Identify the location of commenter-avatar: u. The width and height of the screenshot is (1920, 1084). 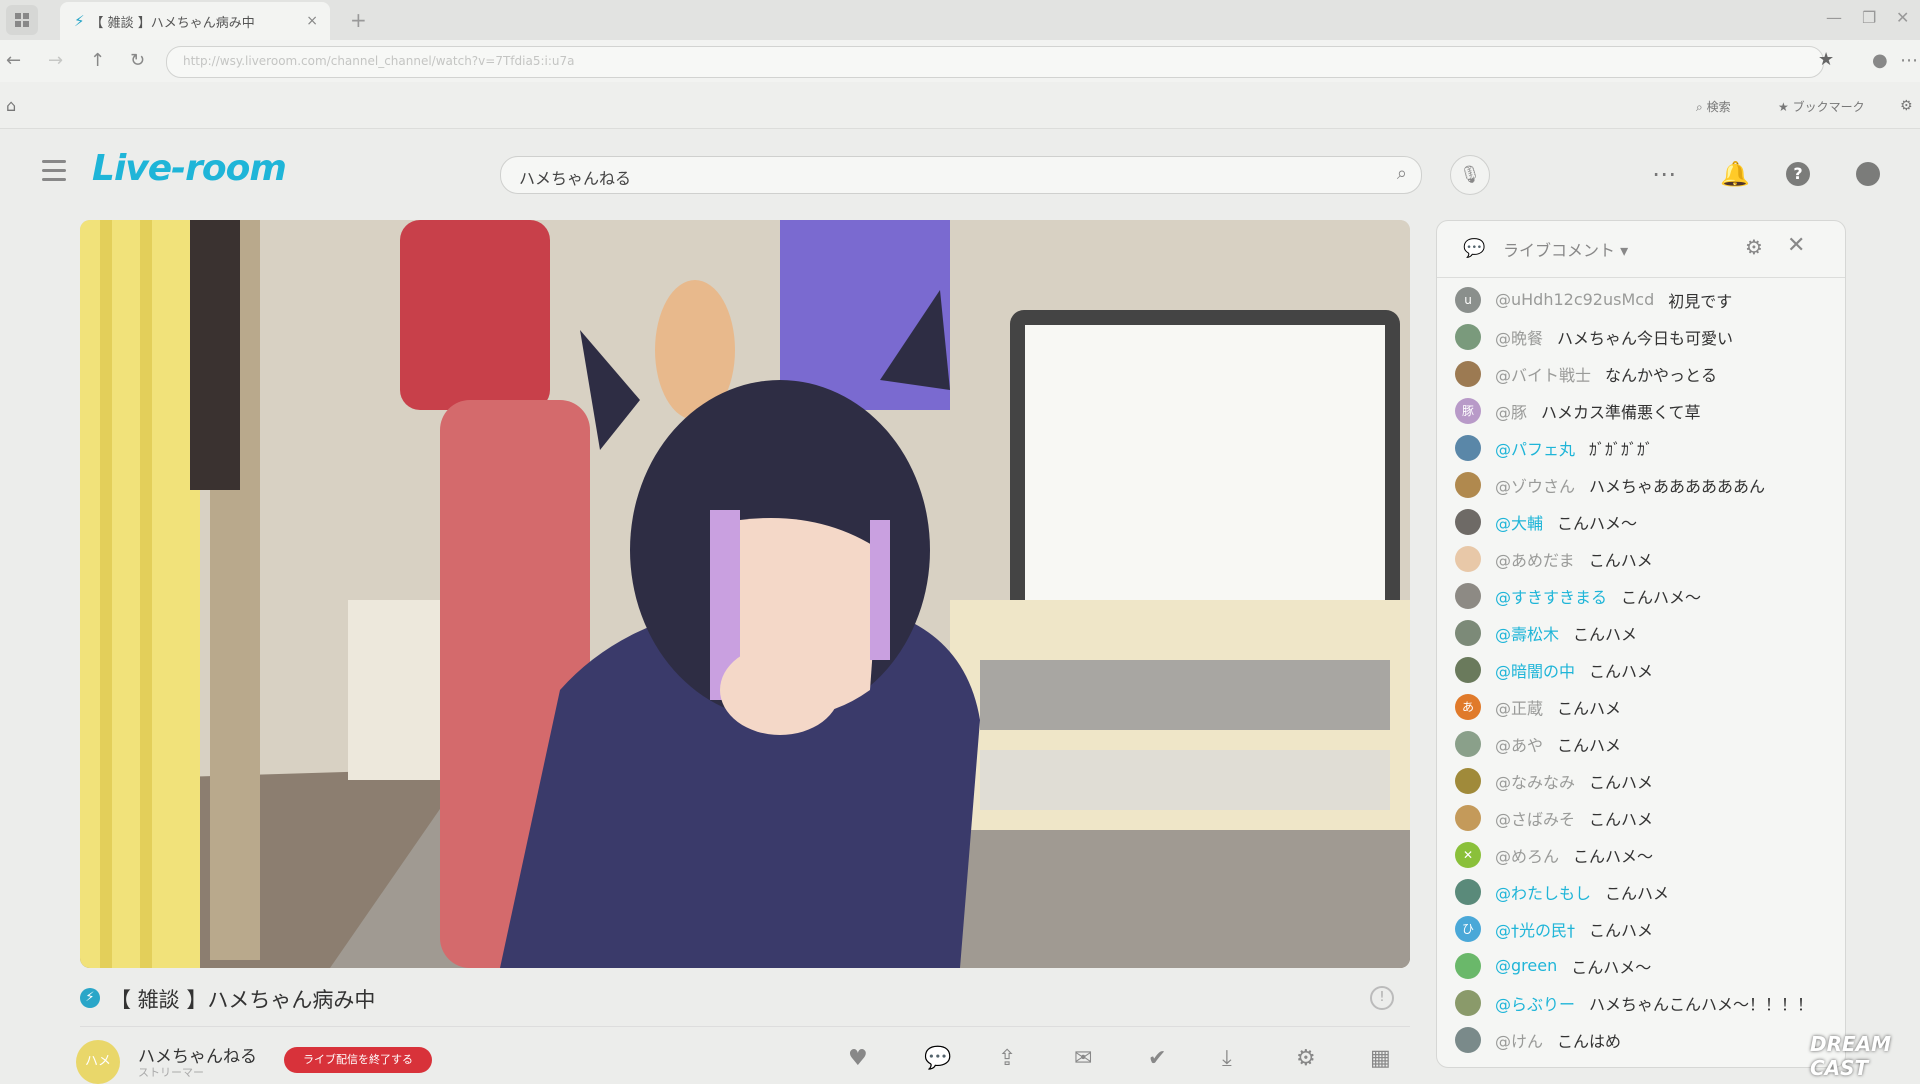
(1468, 299).